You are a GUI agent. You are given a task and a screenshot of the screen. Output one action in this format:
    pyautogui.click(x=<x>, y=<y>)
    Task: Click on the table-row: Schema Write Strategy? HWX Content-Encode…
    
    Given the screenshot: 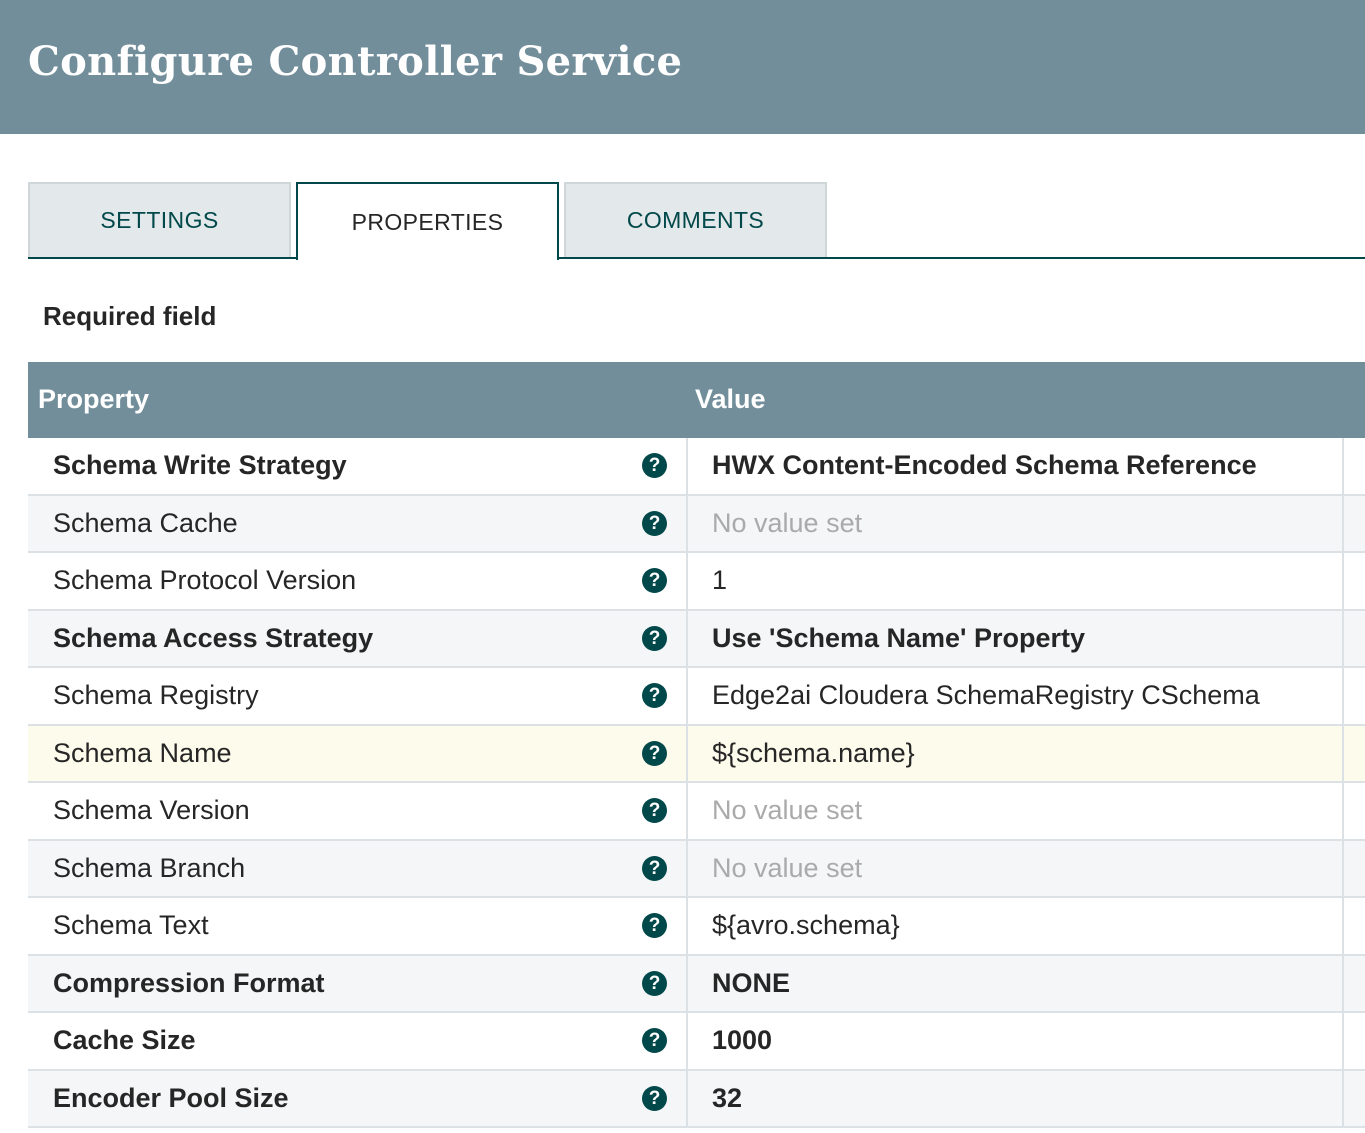 What is the action you would take?
    pyautogui.click(x=696, y=467)
    